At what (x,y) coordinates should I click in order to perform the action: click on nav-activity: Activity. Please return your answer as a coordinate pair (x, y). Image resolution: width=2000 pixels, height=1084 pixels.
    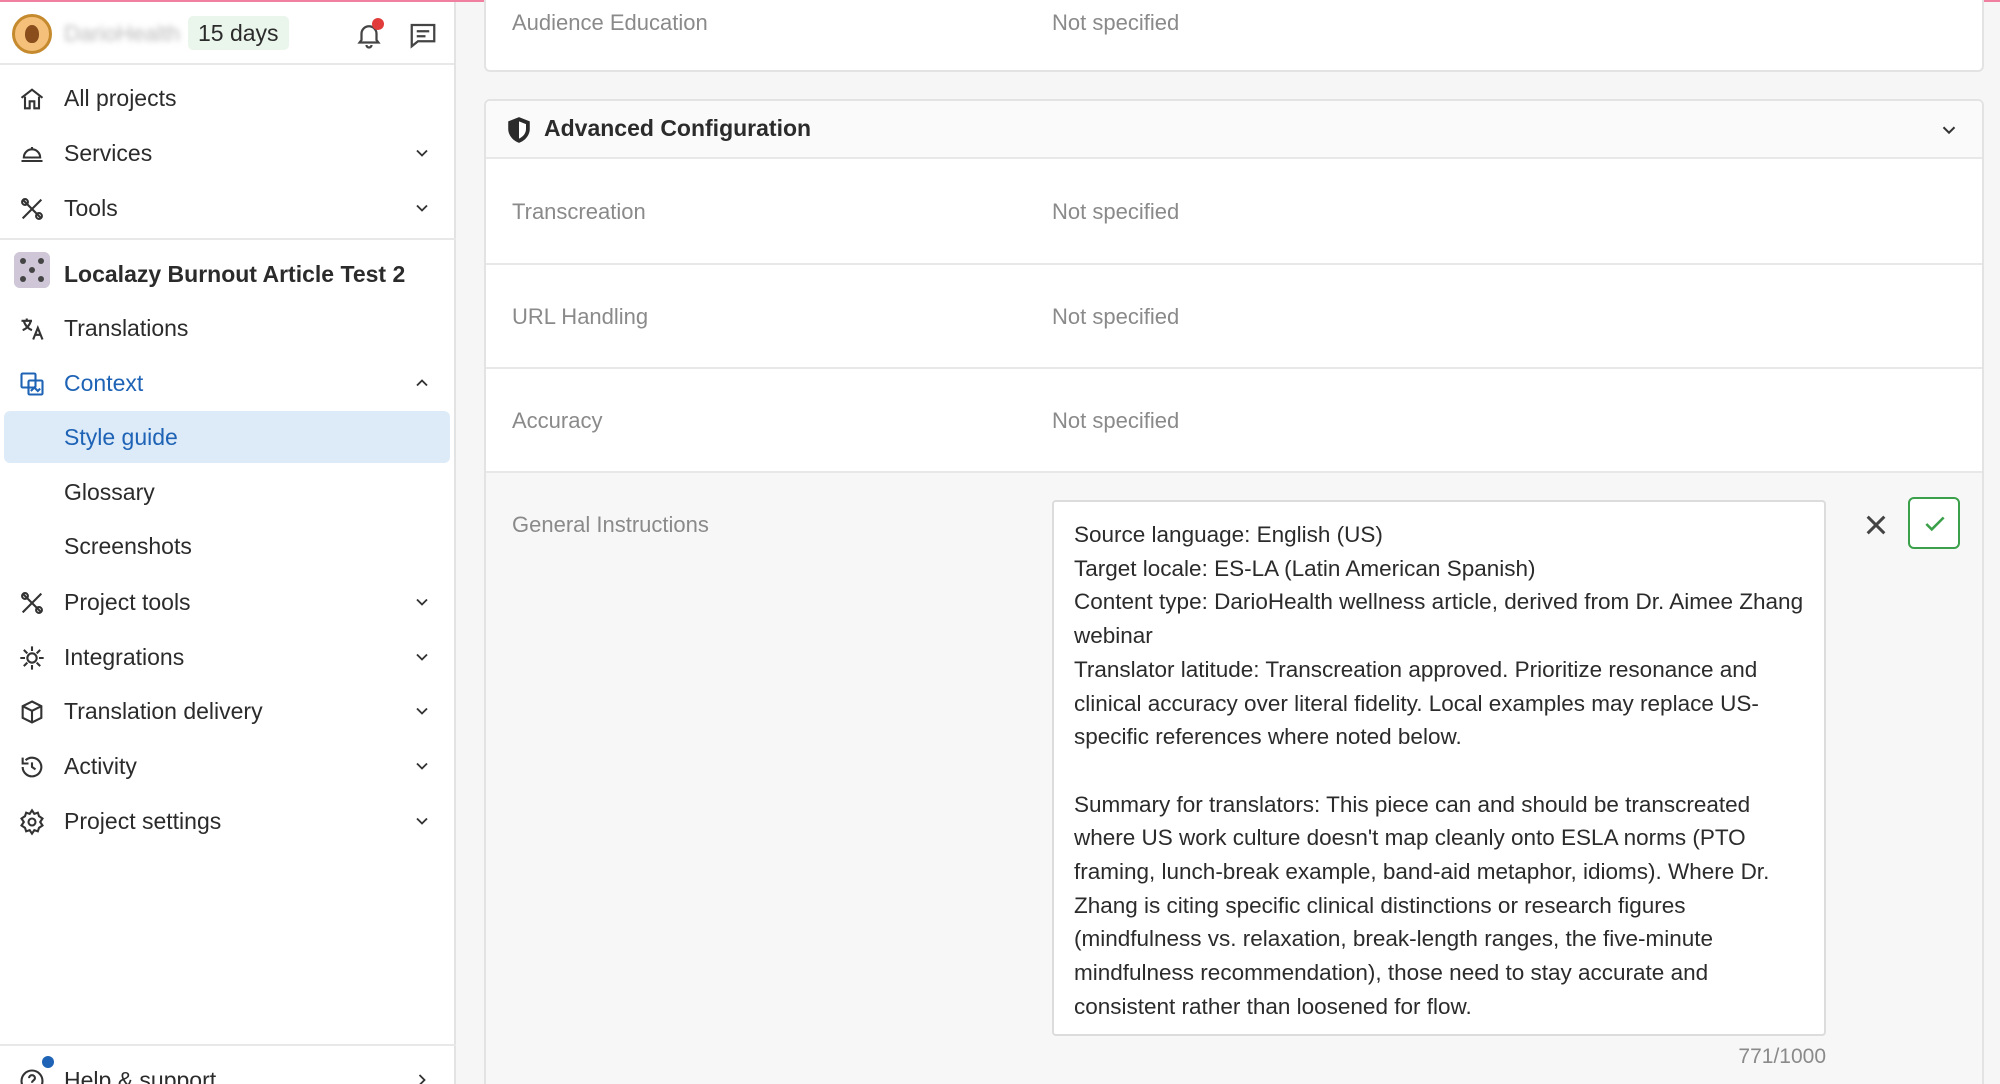
    Looking at the image, I should click on (228, 766).